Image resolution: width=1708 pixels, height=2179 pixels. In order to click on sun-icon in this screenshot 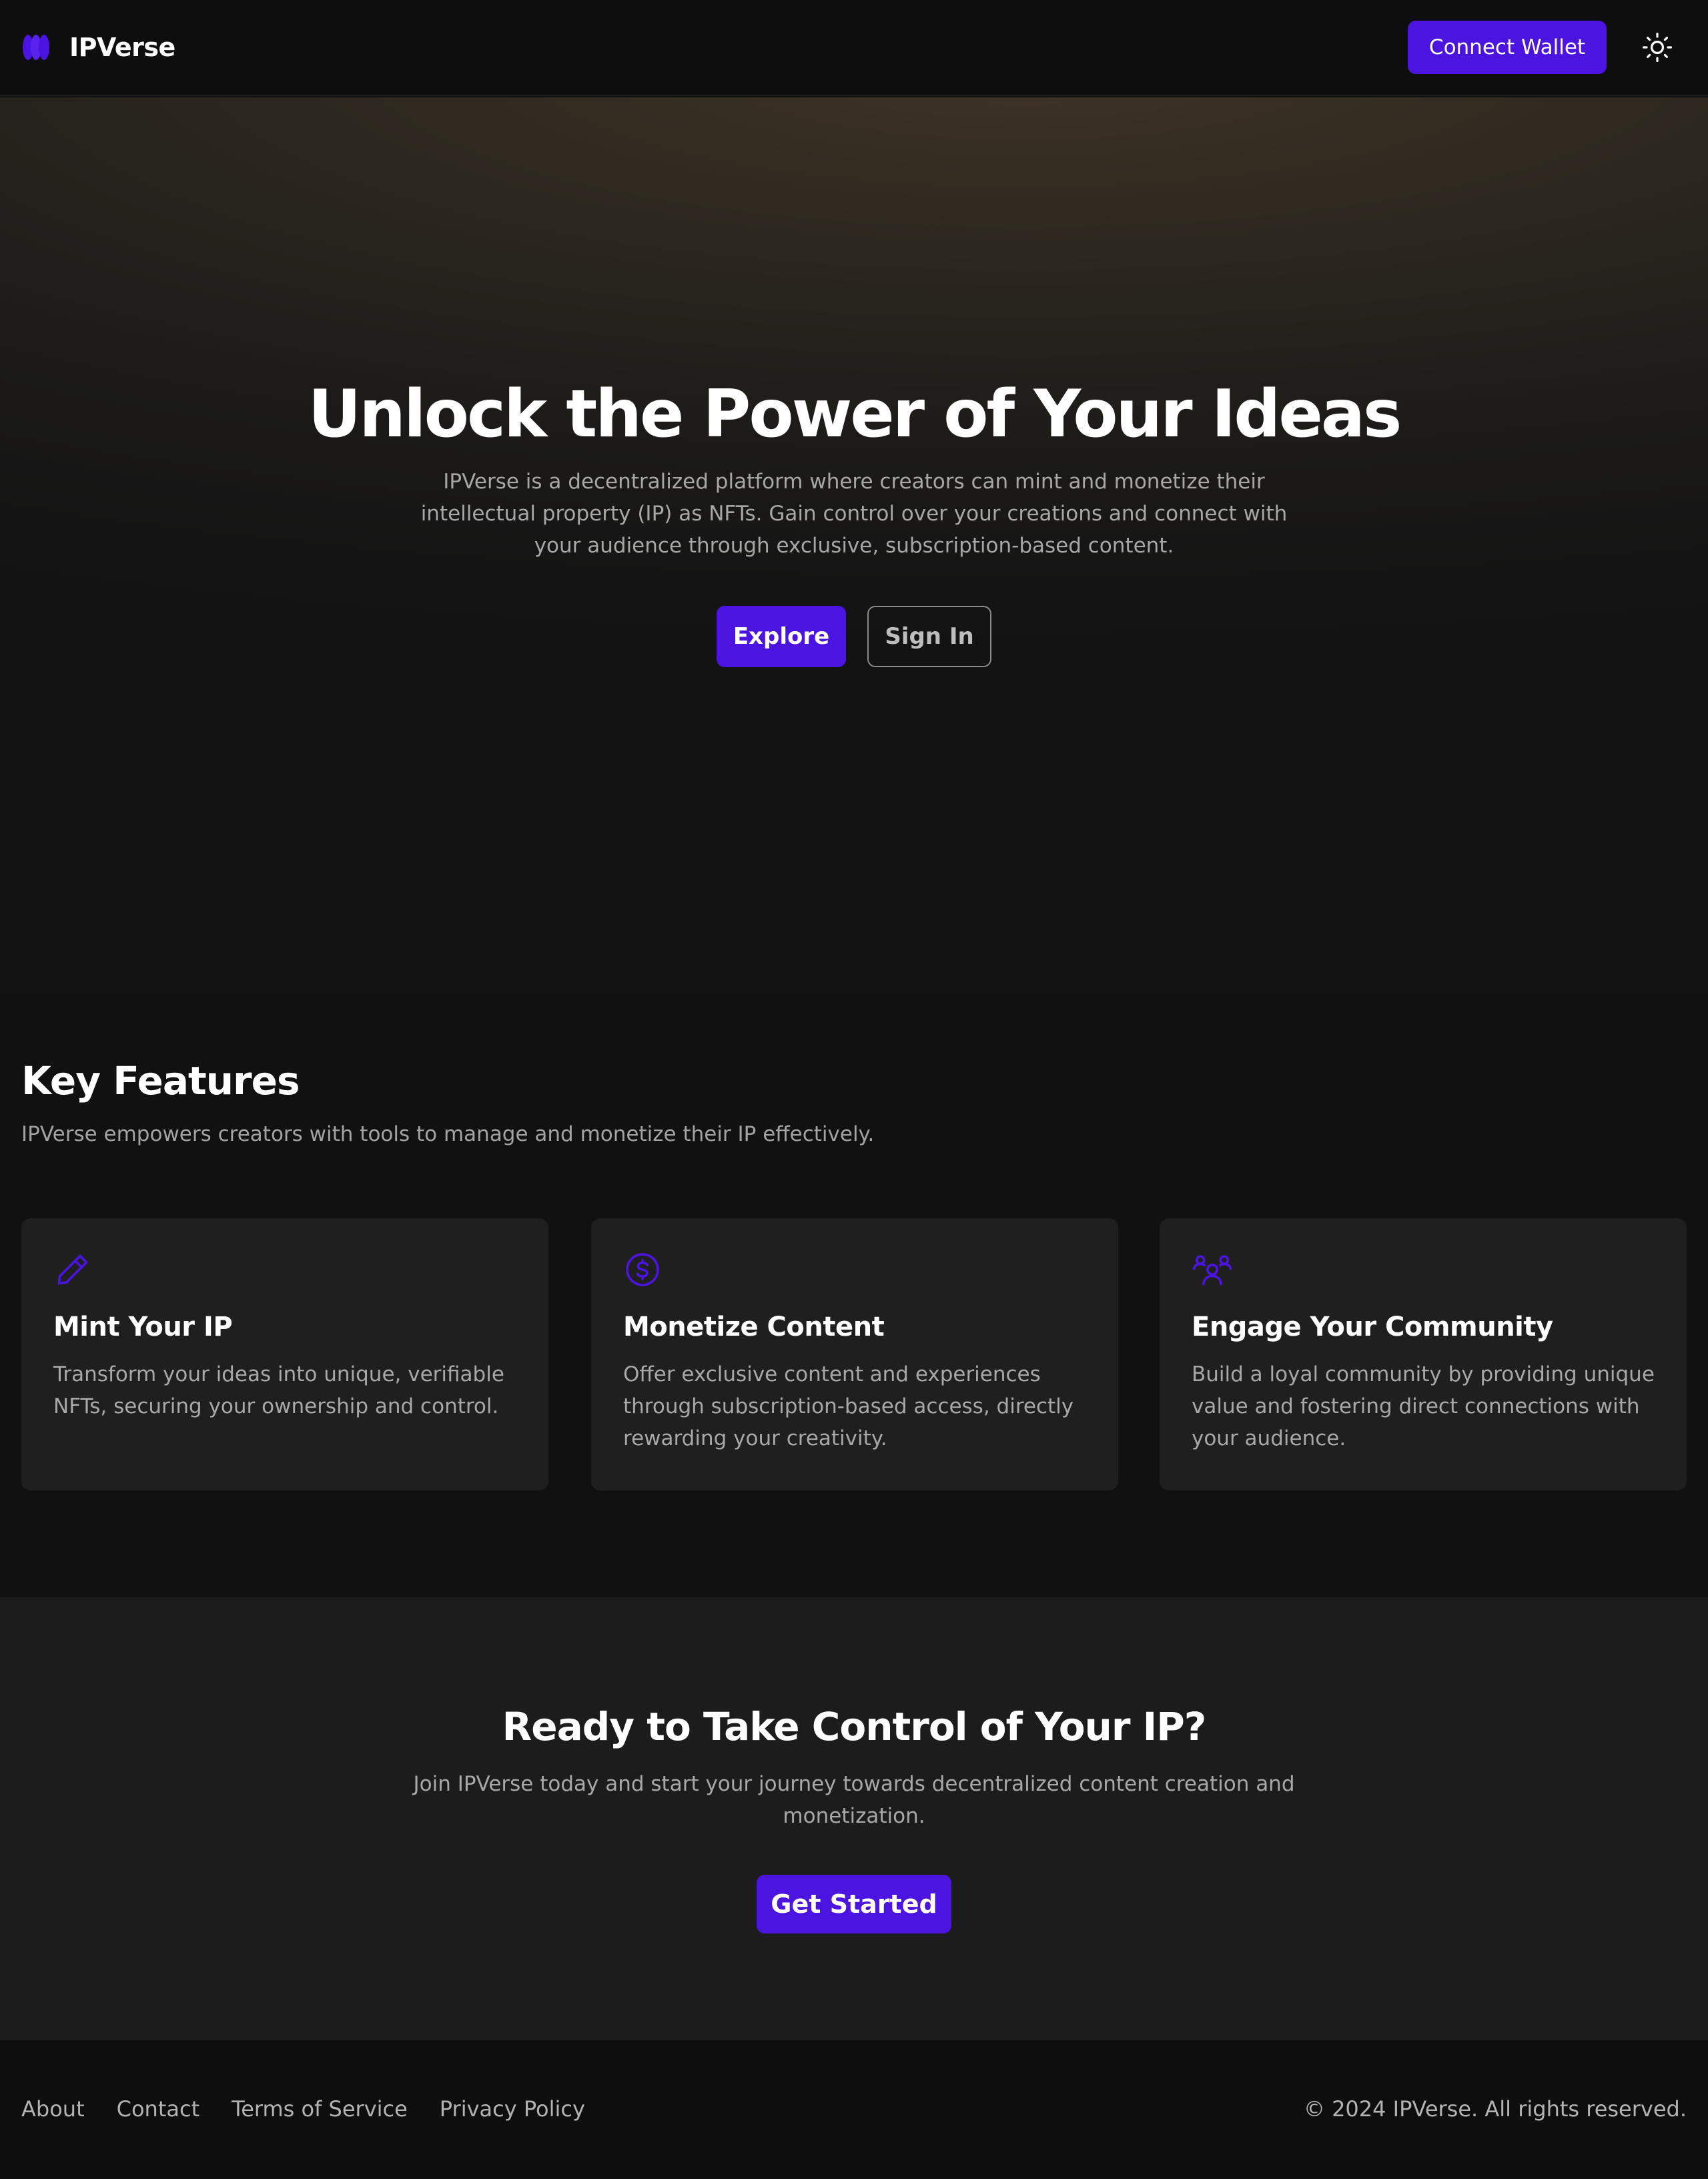, I will do `click(1657, 47)`.